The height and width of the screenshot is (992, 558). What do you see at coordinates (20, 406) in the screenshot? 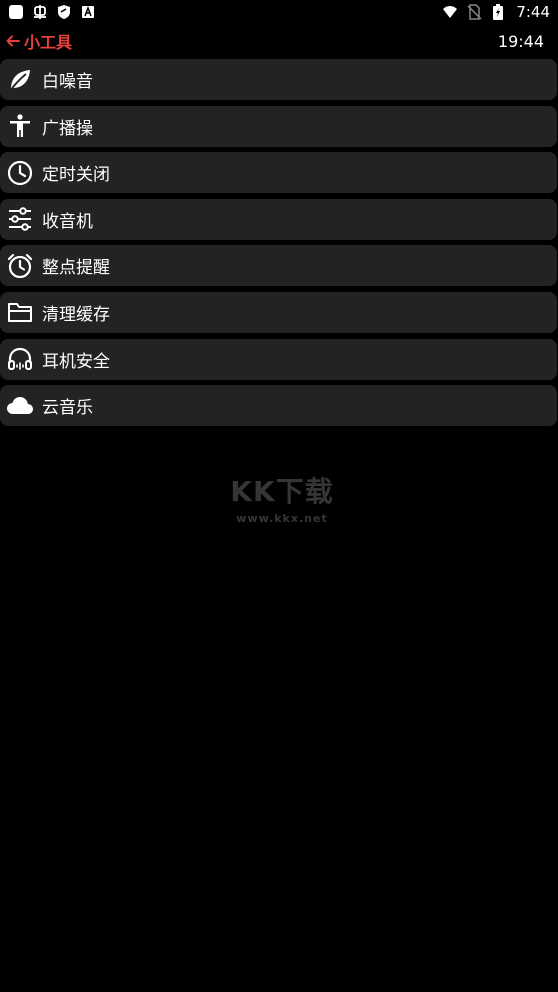
I see `cloud-icon` at bounding box center [20, 406].